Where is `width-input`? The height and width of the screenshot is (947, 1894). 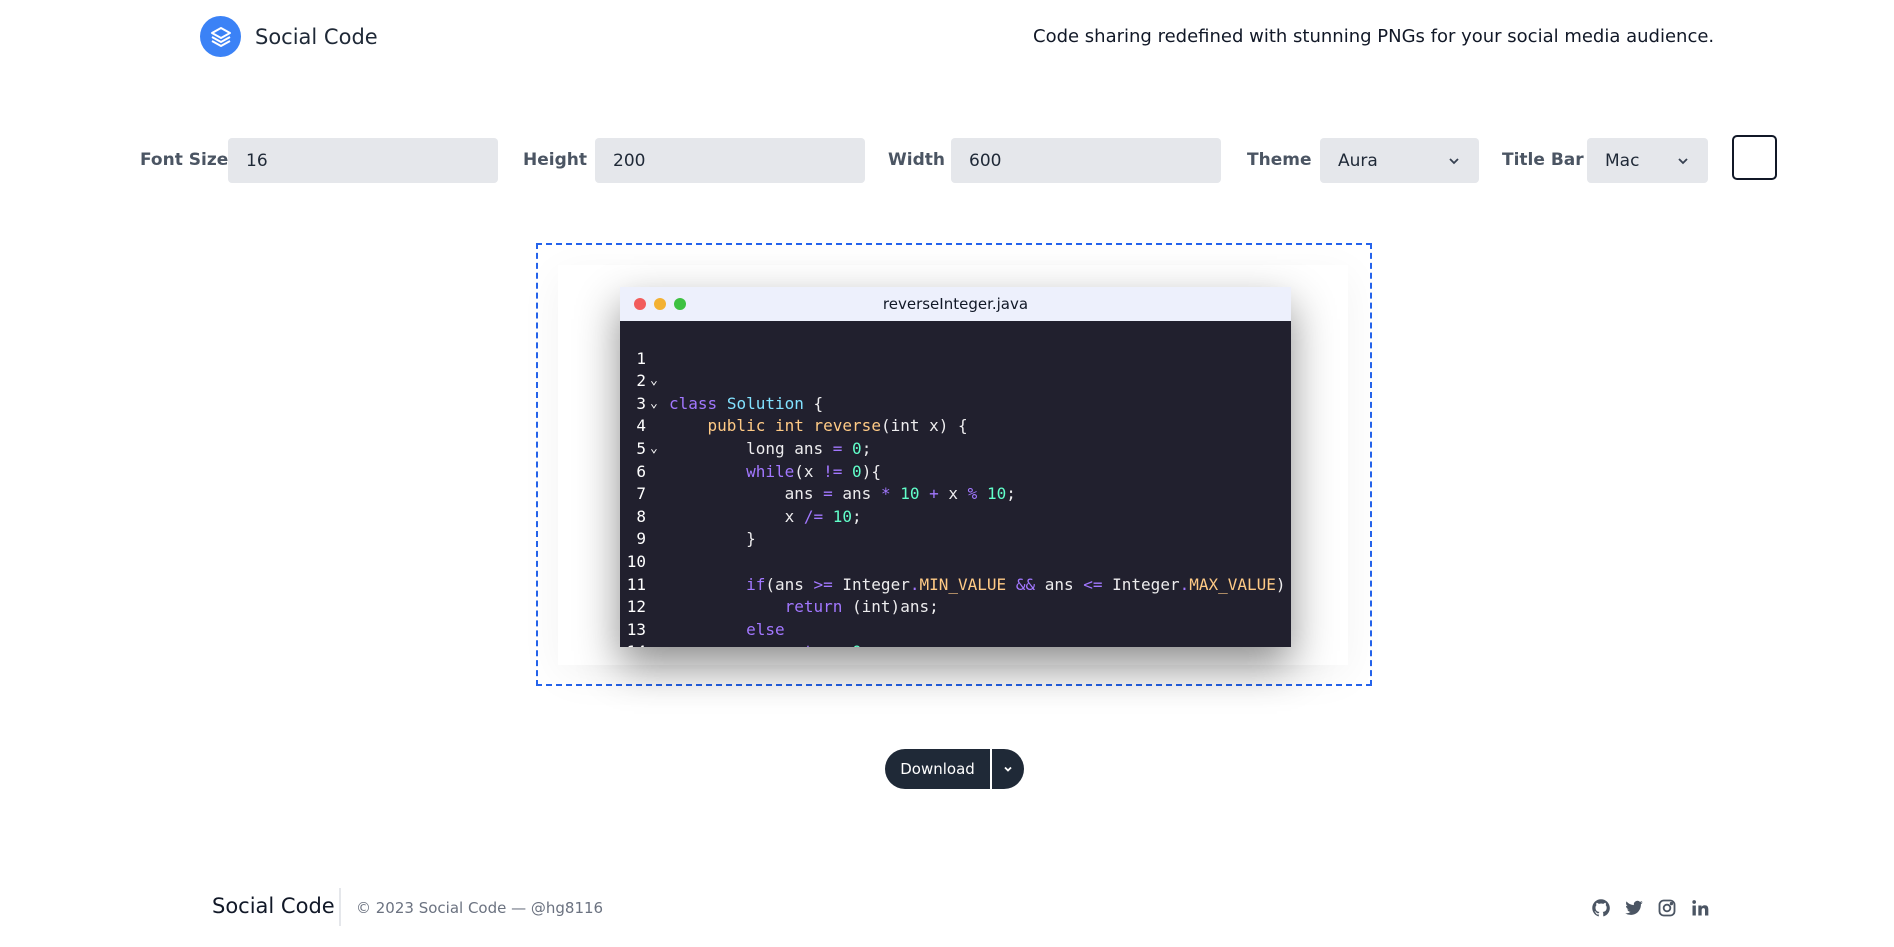
width-input is located at coordinates (1086, 160).